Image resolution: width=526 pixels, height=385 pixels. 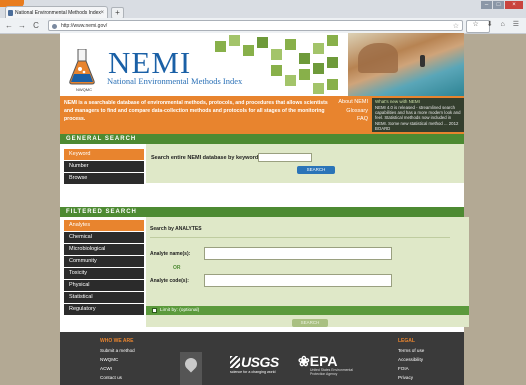 What do you see at coordinates (104, 285) in the screenshot?
I see `sidebar-item-physical: Physical` at bounding box center [104, 285].